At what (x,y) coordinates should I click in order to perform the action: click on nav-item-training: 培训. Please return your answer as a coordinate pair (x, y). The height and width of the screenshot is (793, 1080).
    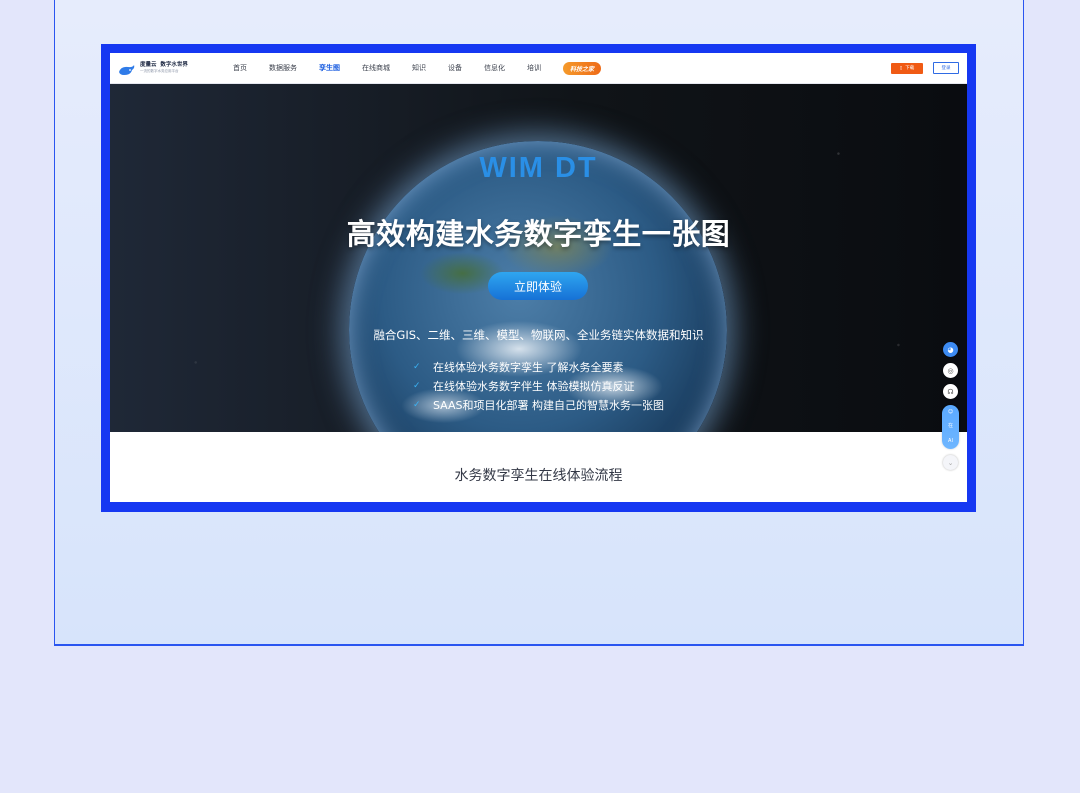
    Looking at the image, I should click on (534, 68).